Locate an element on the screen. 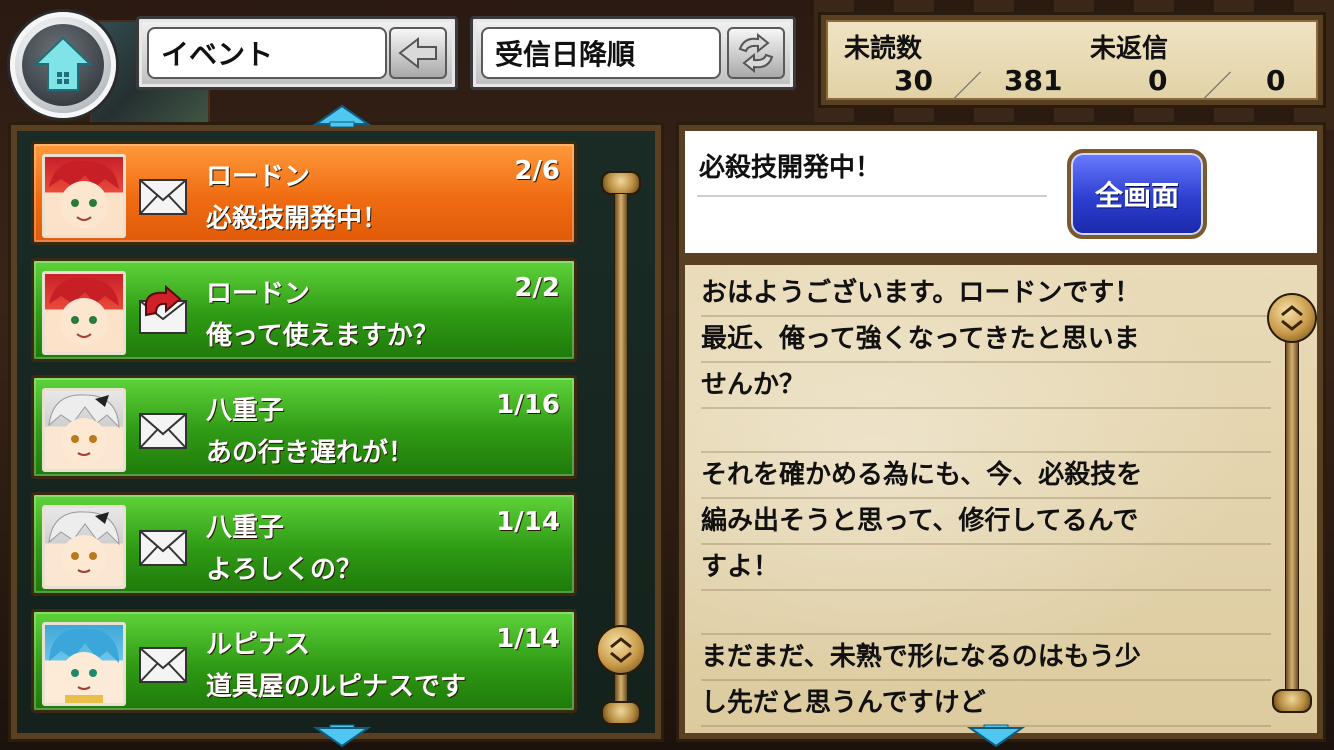 This screenshot has width=1334, height=750. body-line: 最近、俺って強くなってきたと思いま is located at coordinates (986, 340).